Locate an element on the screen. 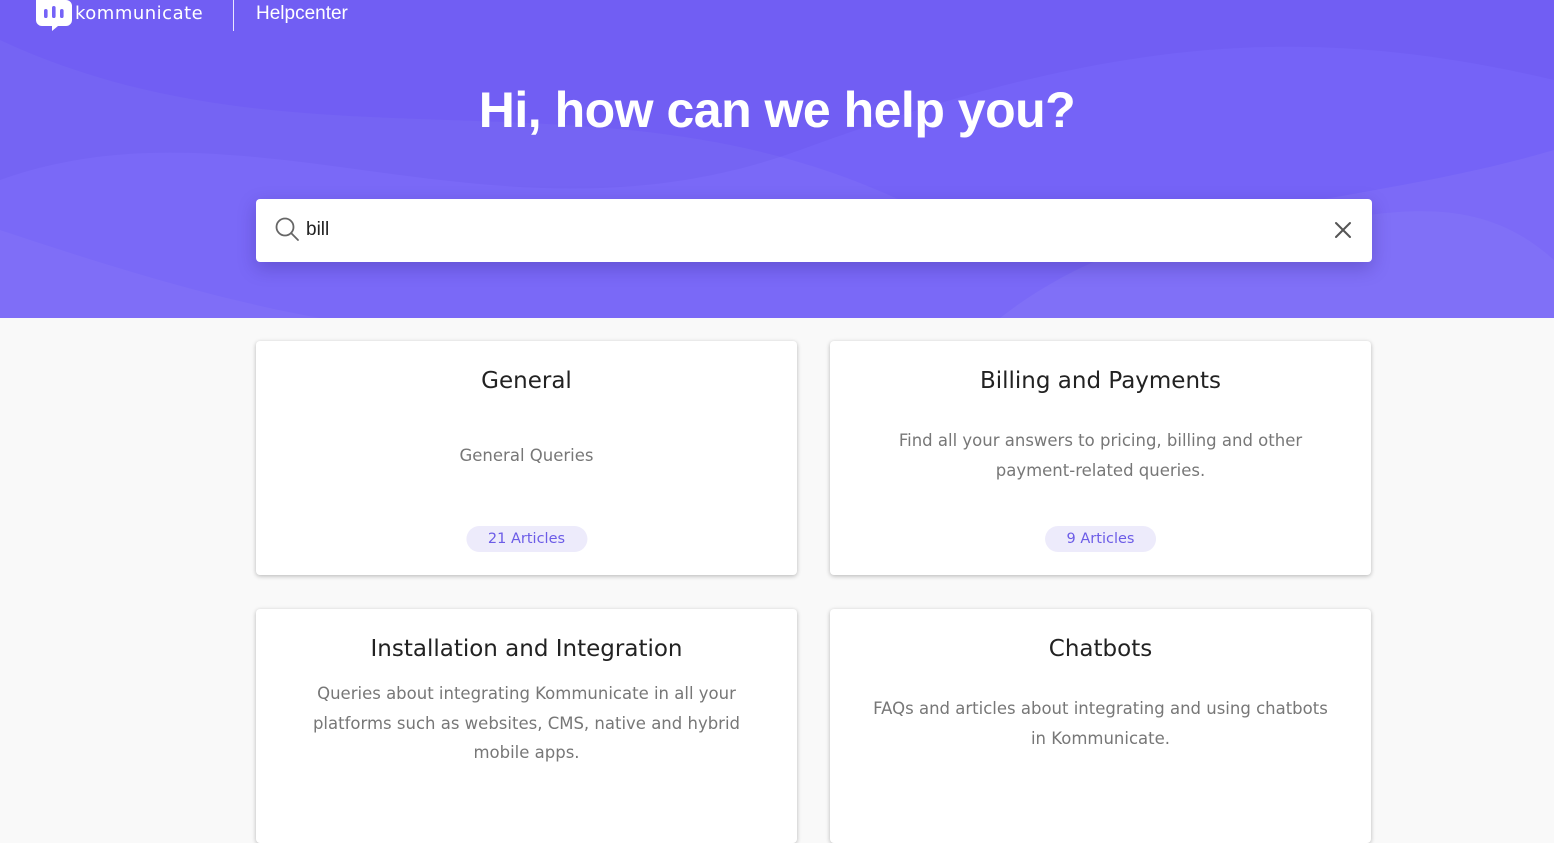 This screenshot has width=1554, height=843. search-input is located at coordinates (806, 230).